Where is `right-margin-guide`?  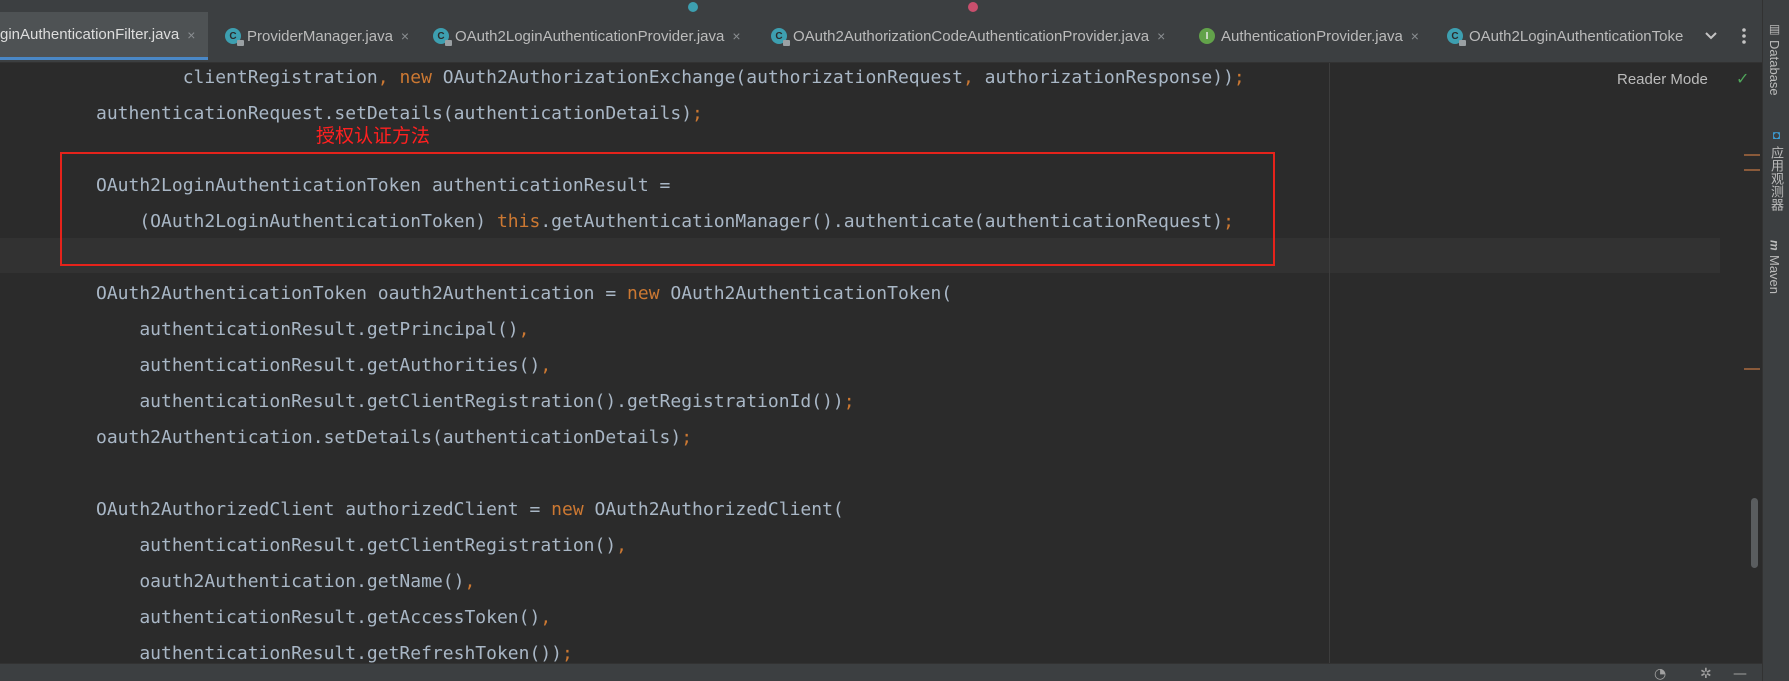 right-margin-guide is located at coordinates (1329, 363).